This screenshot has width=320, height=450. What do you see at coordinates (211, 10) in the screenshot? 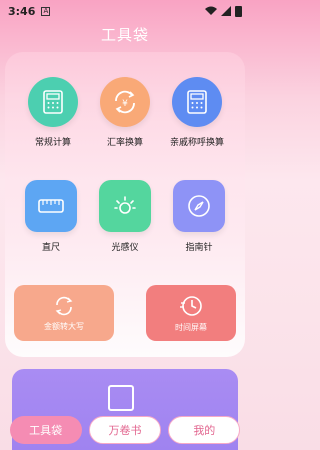
I see `wifi-icon` at bounding box center [211, 10].